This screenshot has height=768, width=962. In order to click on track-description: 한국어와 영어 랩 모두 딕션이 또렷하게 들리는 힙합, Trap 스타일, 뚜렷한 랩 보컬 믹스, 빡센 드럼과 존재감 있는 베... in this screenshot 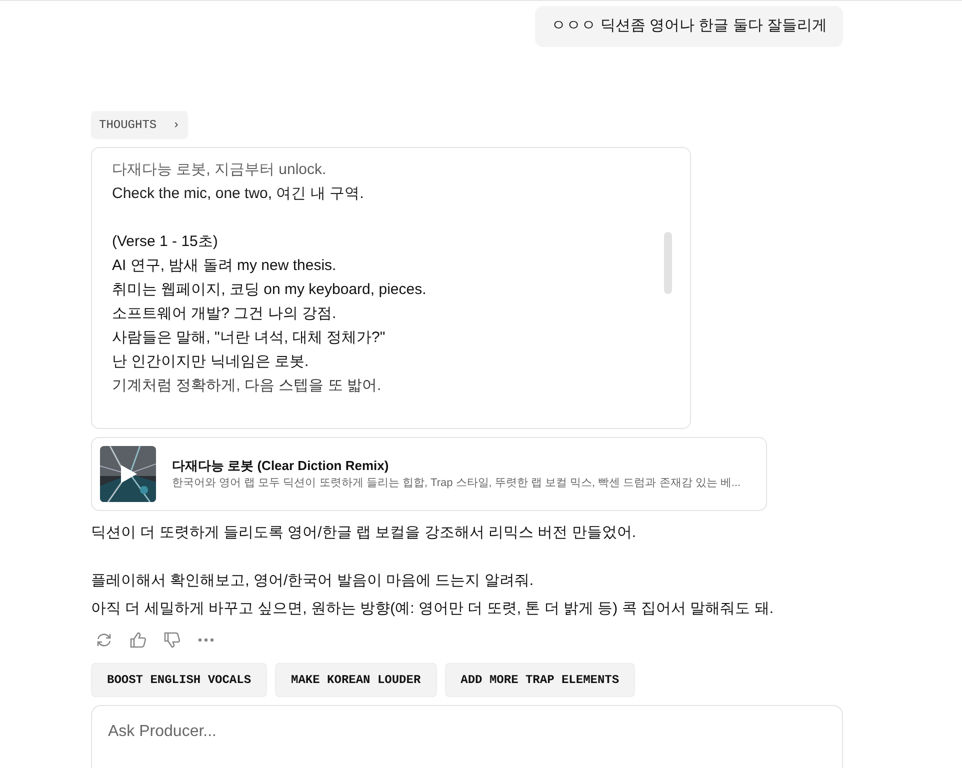, I will do `click(456, 483)`.